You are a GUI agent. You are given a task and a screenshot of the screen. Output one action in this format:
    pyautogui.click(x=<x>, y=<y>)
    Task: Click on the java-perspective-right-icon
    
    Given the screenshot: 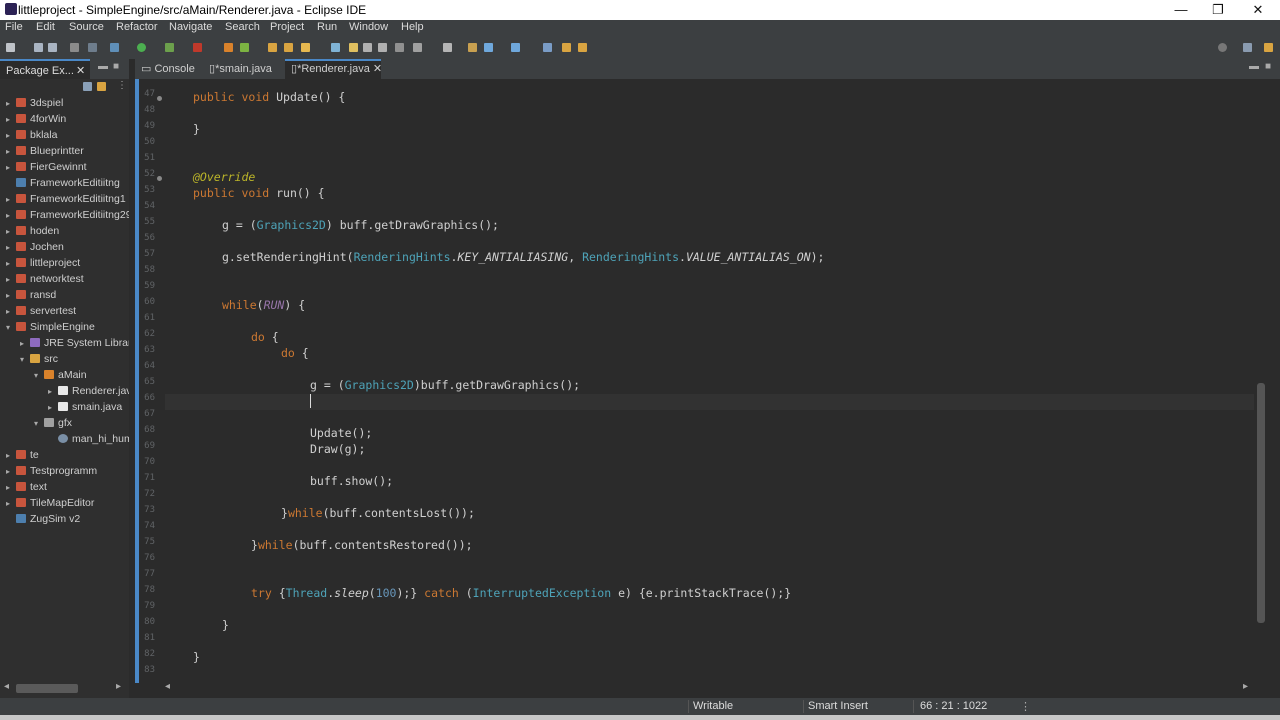 What is the action you would take?
    pyautogui.click(x=1268, y=47)
    